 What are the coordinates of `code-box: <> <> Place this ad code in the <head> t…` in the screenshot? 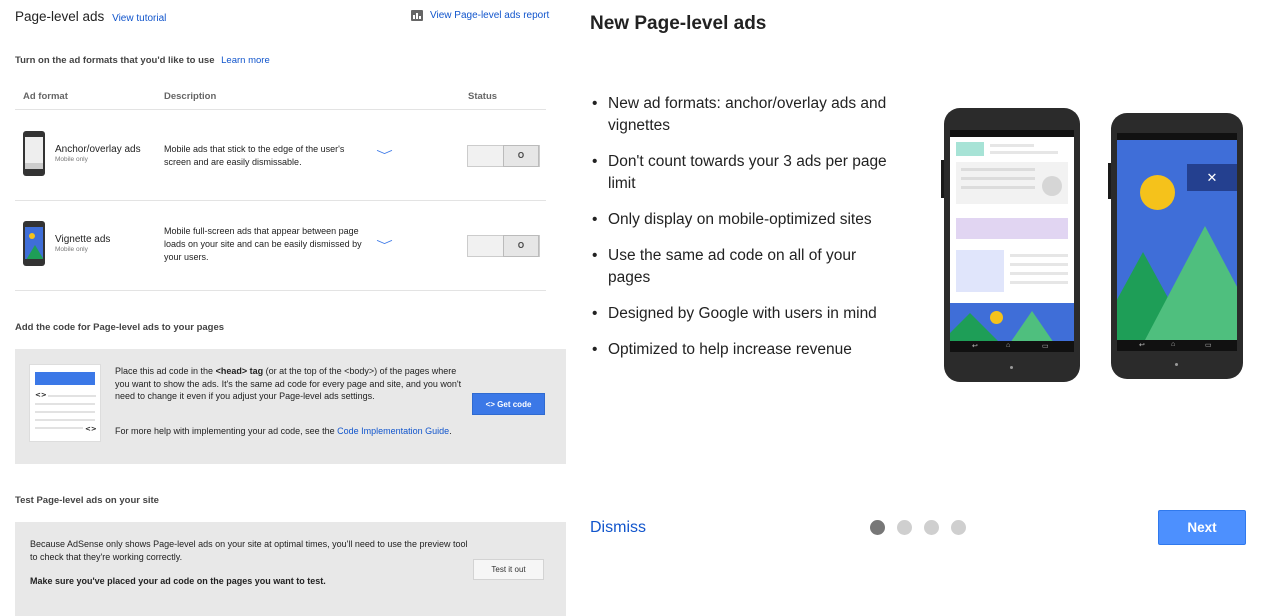 It's located at (290, 406).